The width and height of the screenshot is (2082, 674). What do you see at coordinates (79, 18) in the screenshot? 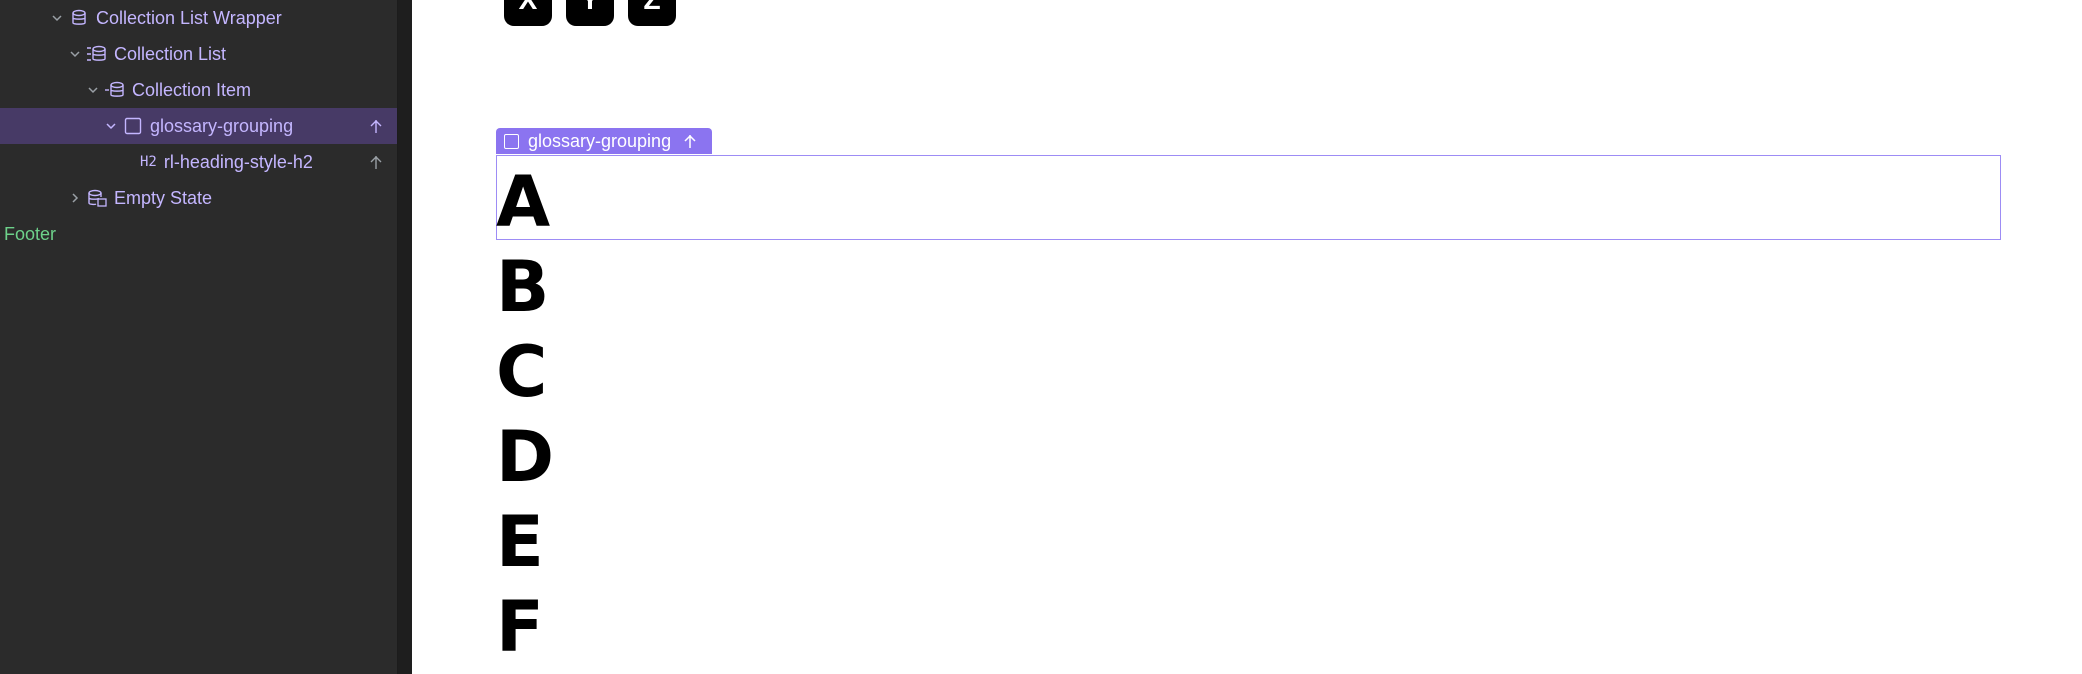
I see `database-icon` at bounding box center [79, 18].